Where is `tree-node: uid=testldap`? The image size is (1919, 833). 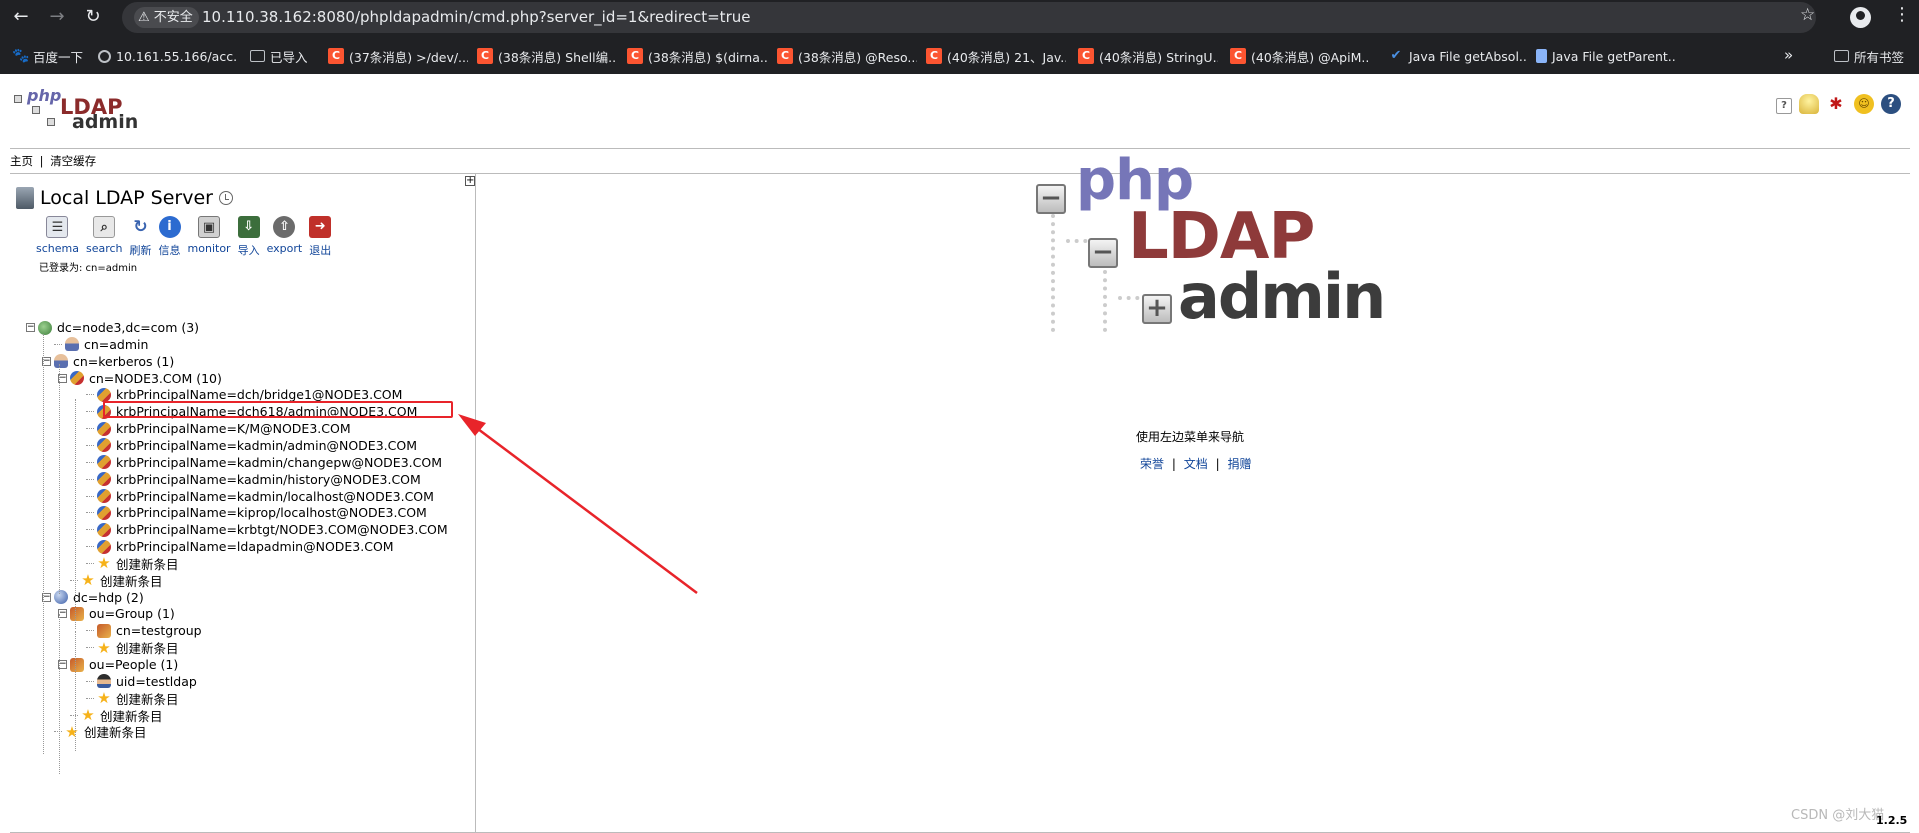
tree-node: uid=testldap is located at coordinates (141, 681).